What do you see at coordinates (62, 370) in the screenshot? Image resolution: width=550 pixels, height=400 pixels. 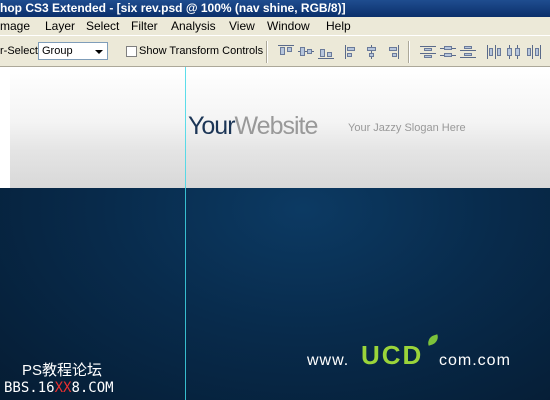 I see `watermark-forum-name: PS教程论坛` at bounding box center [62, 370].